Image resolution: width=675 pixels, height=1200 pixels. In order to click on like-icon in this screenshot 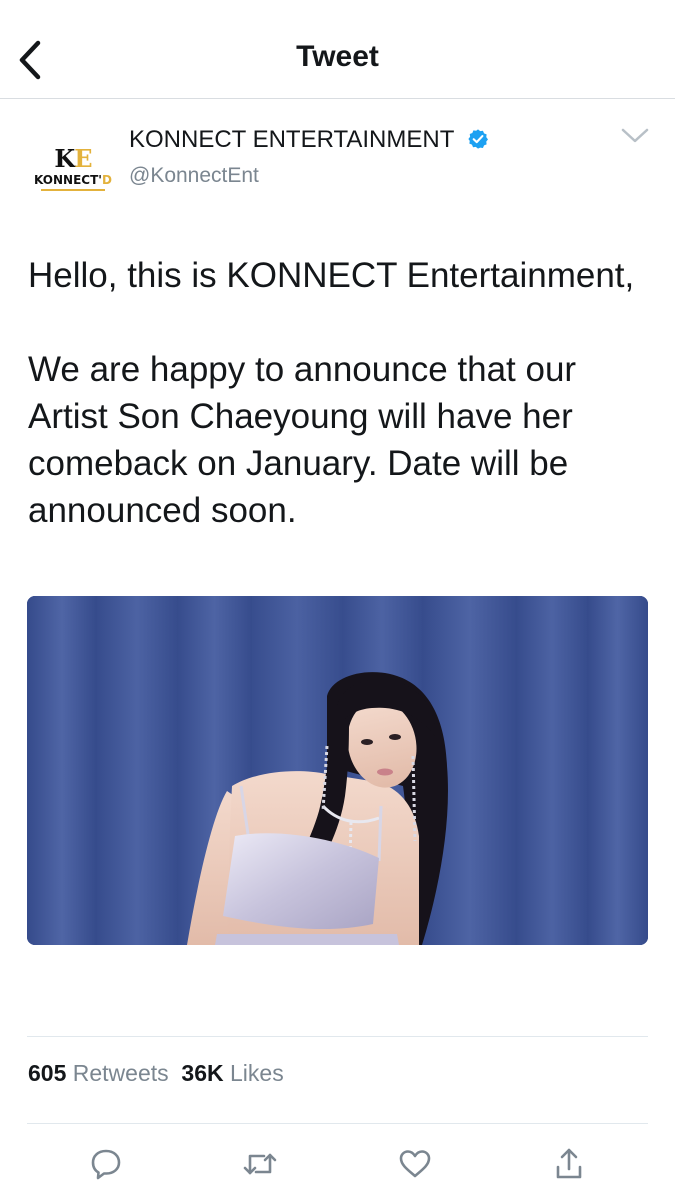, I will do `click(415, 1164)`.